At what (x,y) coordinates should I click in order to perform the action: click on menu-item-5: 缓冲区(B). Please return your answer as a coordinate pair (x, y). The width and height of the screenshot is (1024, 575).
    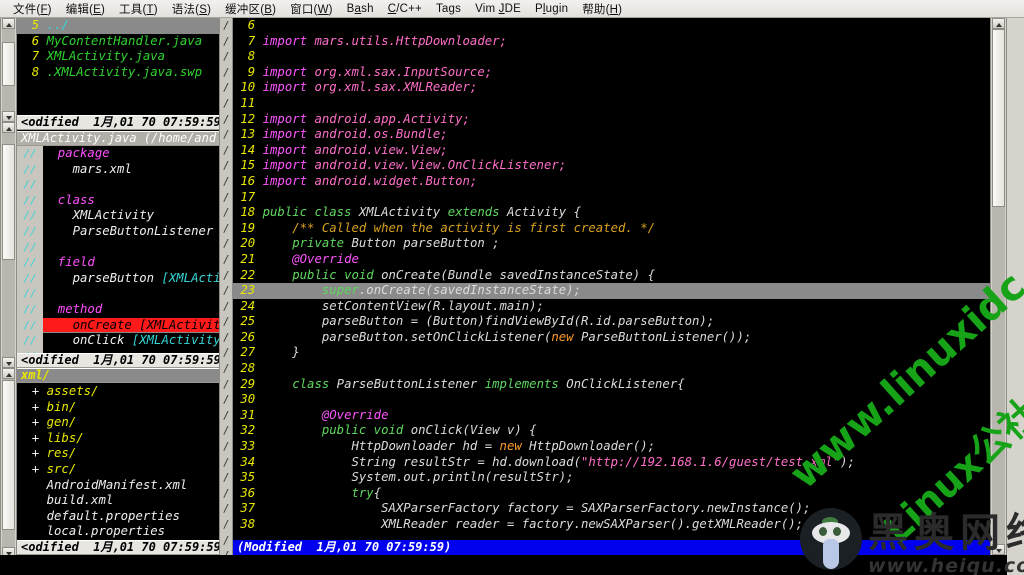
    Looking at the image, I should click on (250, 9).